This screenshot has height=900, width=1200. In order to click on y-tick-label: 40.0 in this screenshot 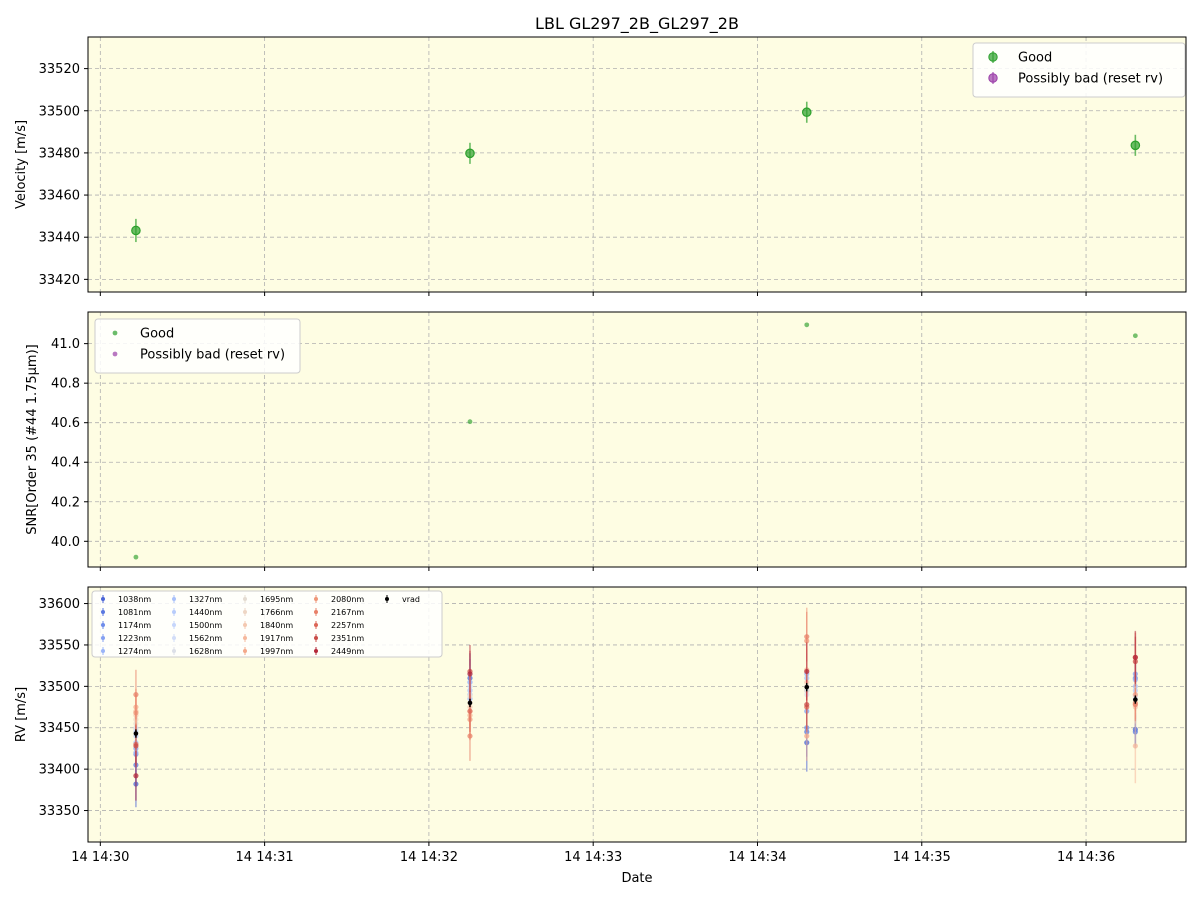, I will do `click(65, 542)`.